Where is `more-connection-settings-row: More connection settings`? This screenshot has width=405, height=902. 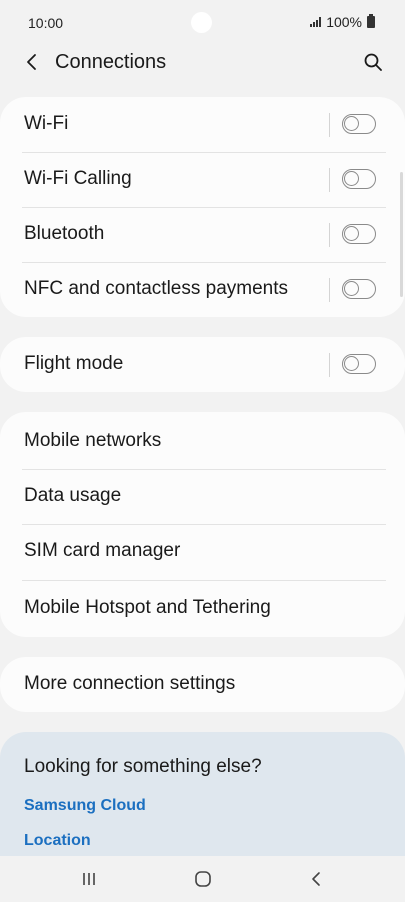
more-connection-settings-row: More connection settings is located at coordinates (202, 684).